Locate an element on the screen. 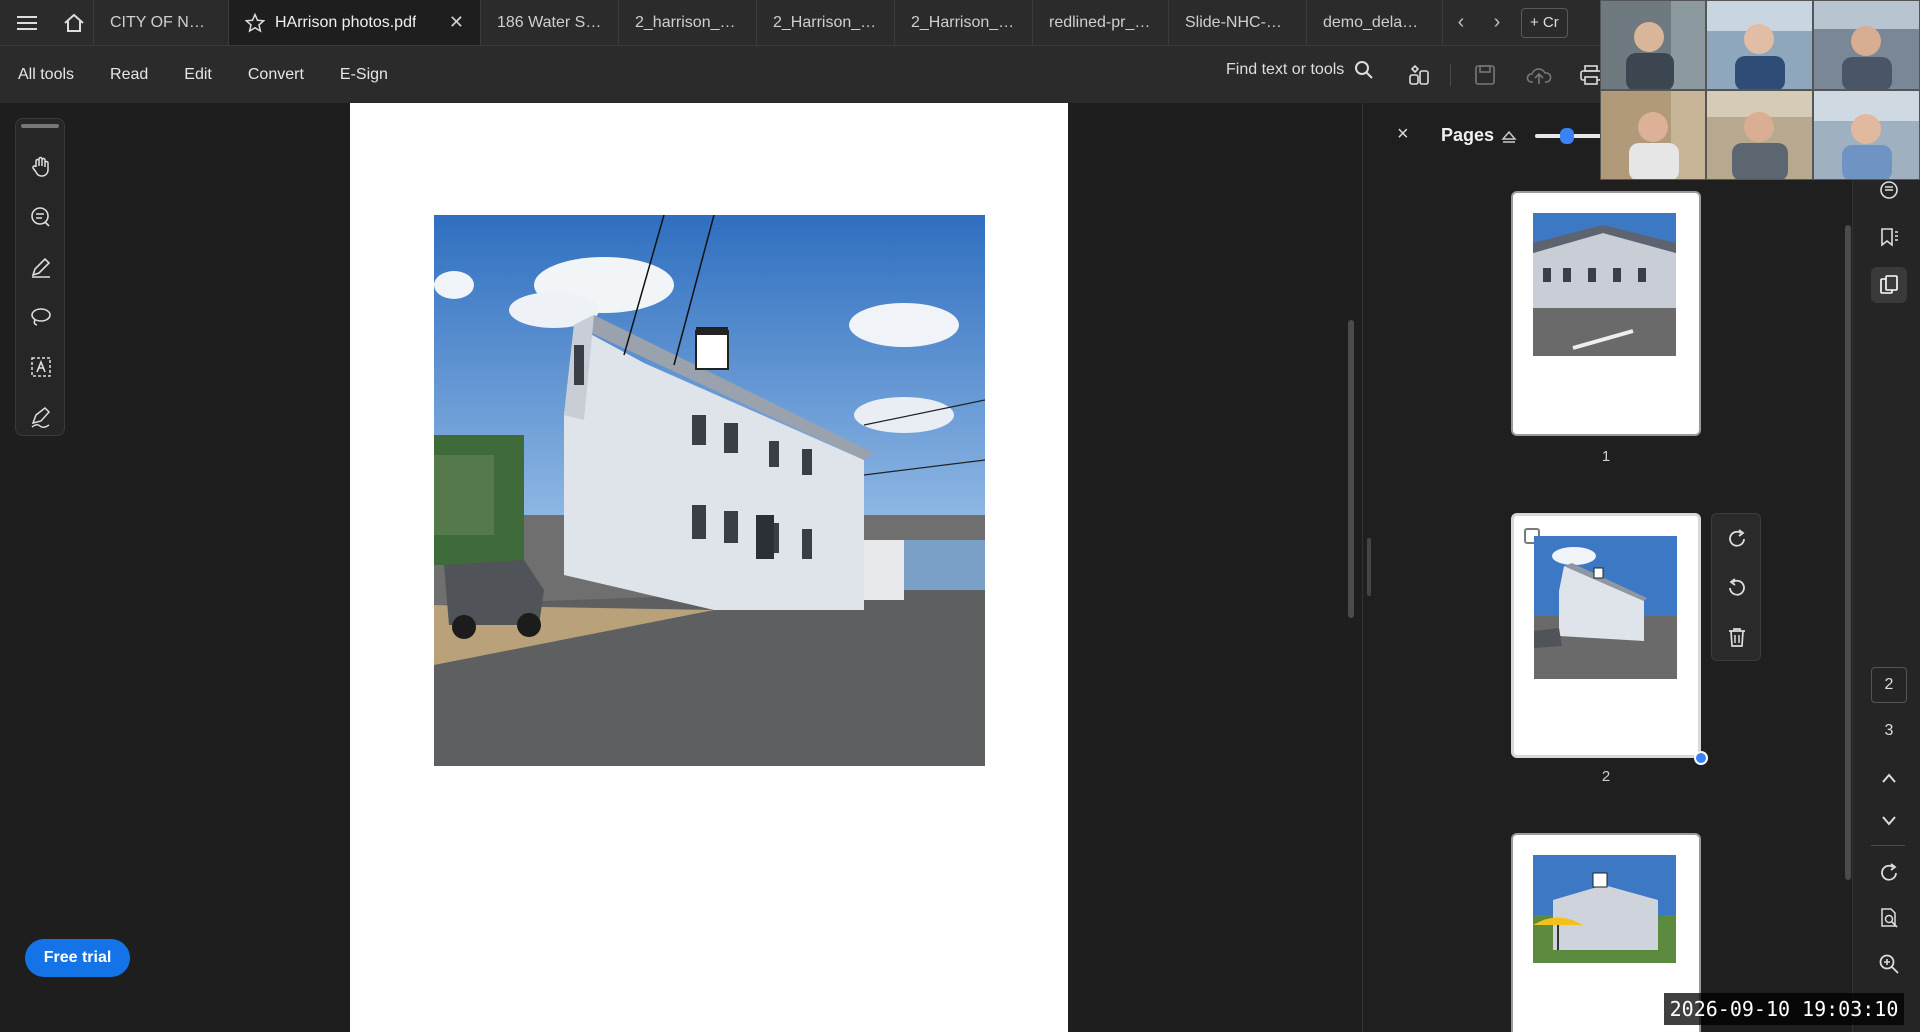  lasso-draw-icon is located at coordinates (41, 317).